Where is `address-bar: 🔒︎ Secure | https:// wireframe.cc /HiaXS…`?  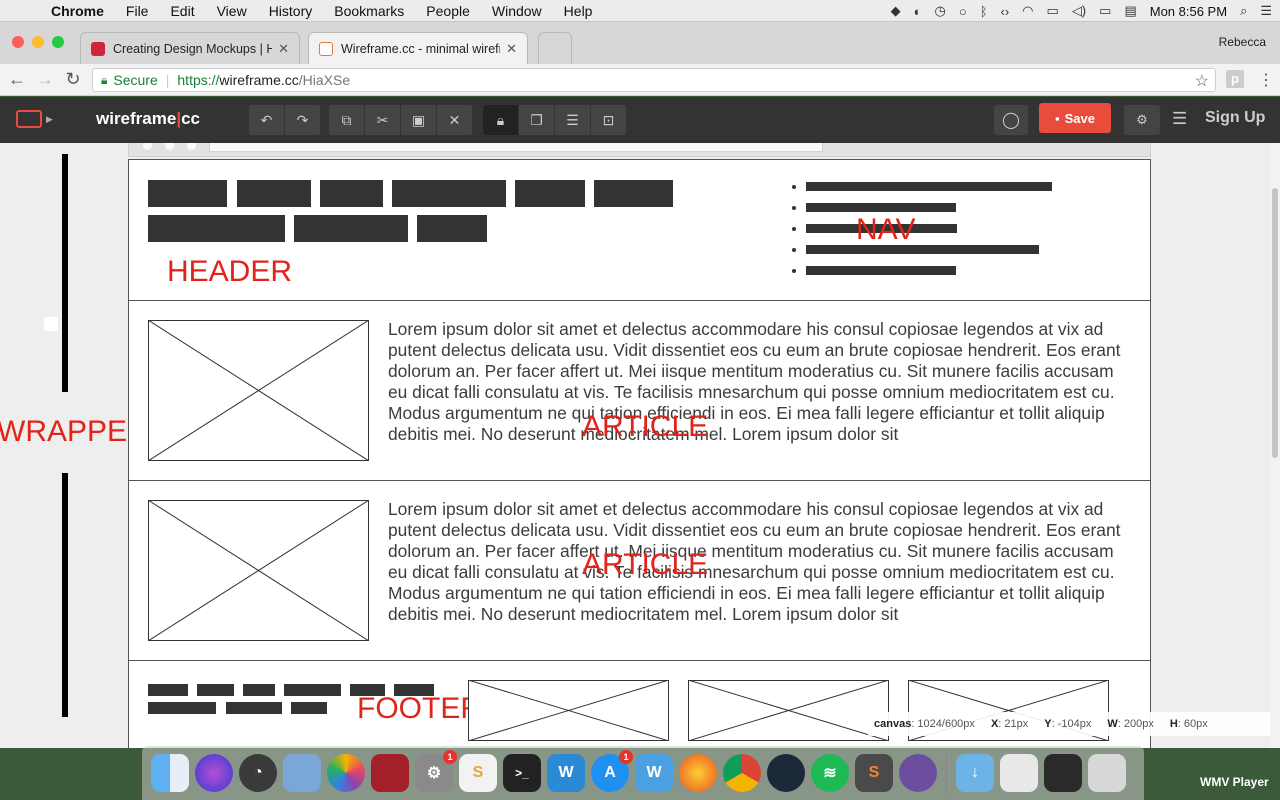 address-bar: 🔒︎ Secure | https:// wireframe.cc /HiaXS… is located at coordinates (654, 80).